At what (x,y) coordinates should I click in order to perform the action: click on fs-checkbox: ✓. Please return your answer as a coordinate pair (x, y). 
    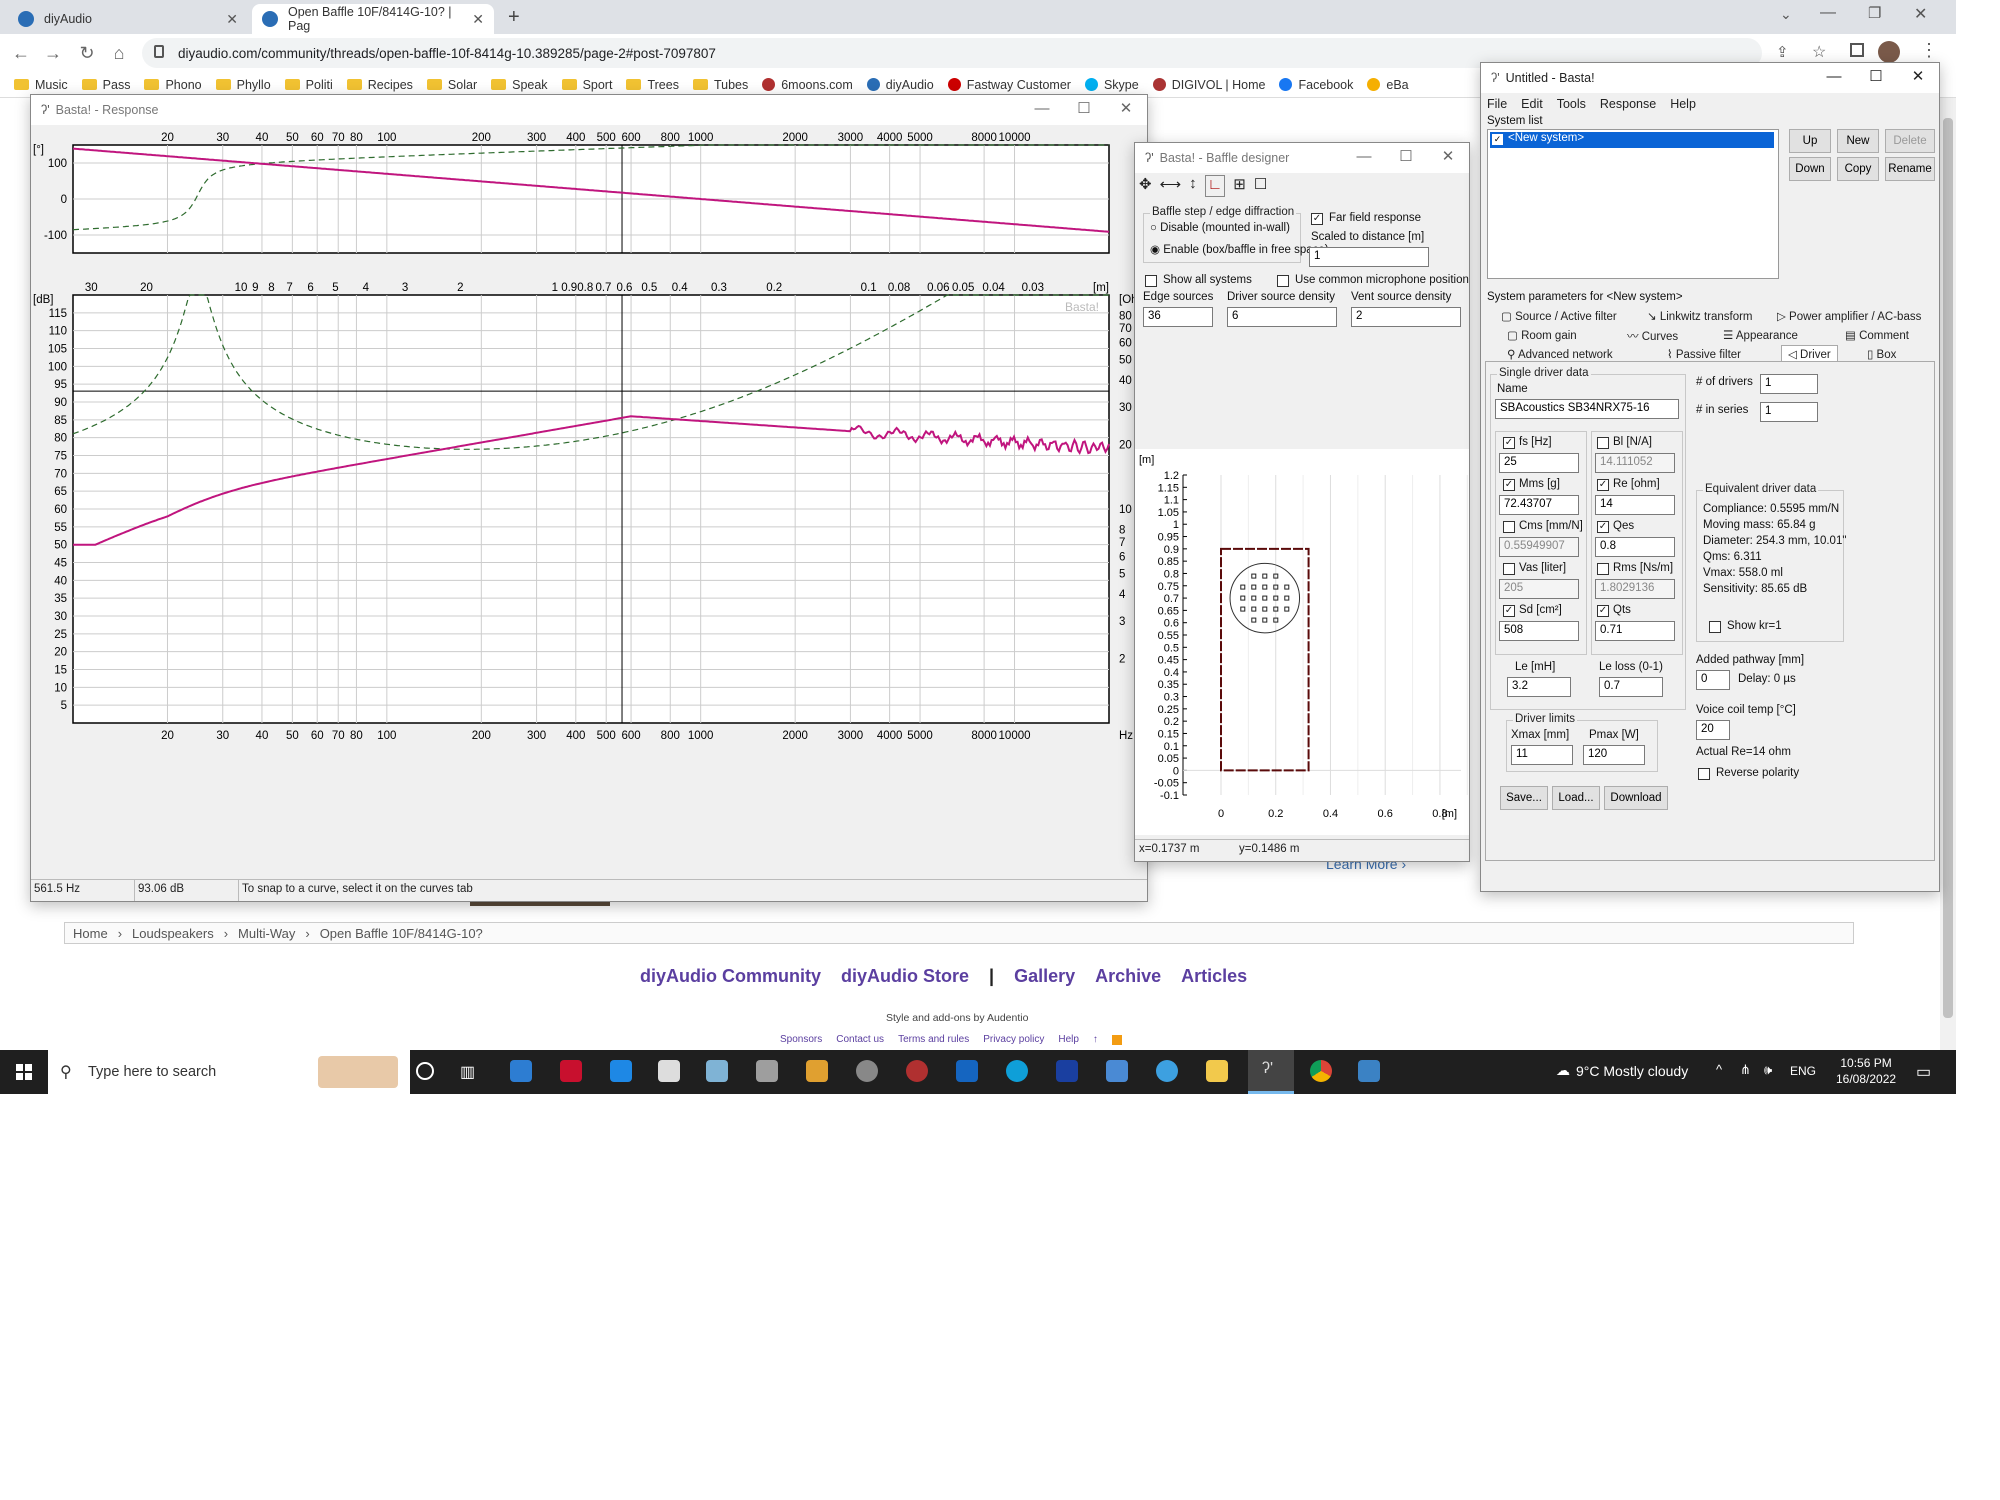
    Looking at the image, I should click on (1509, 443).